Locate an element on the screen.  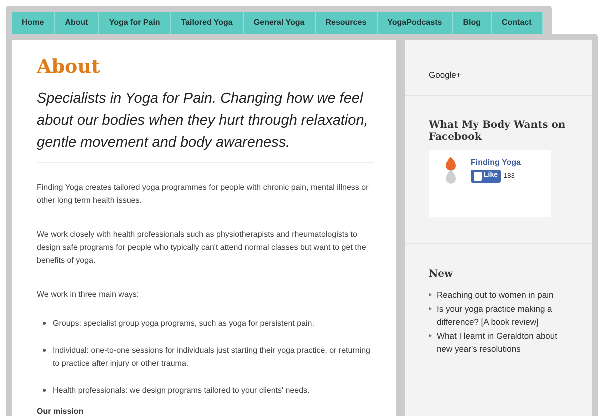
facebook-page-link: Finding Yoga is located at coordinates (496, 163).